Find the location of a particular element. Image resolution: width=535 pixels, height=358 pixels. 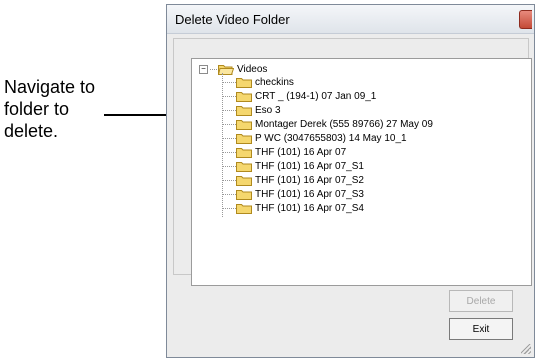

tree-item: THF (101) 16 Apr 07_S1 is located at coordinates (293, 166).